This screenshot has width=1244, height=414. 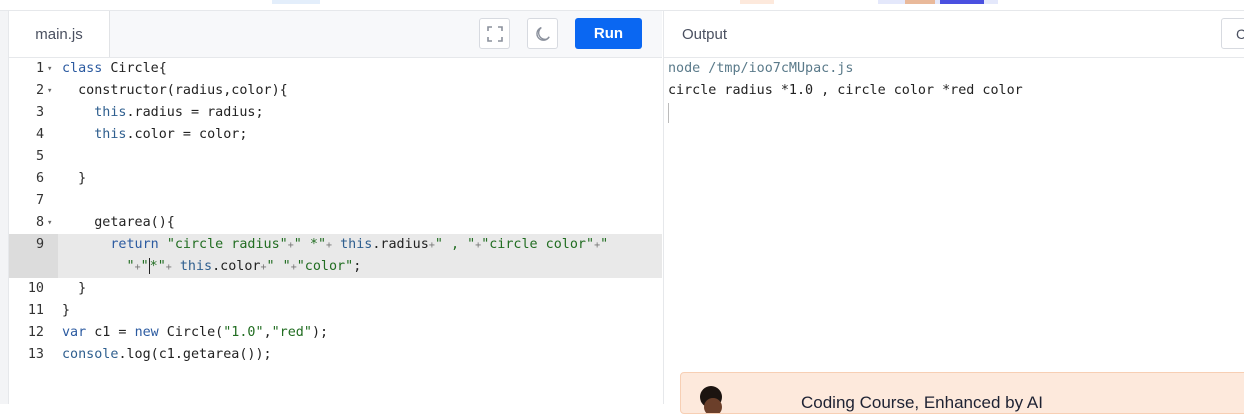 What do you see at coordinates (711, 399) in the screenshot?
I see `person-avatar-icon` at bounding box center [711, 399].